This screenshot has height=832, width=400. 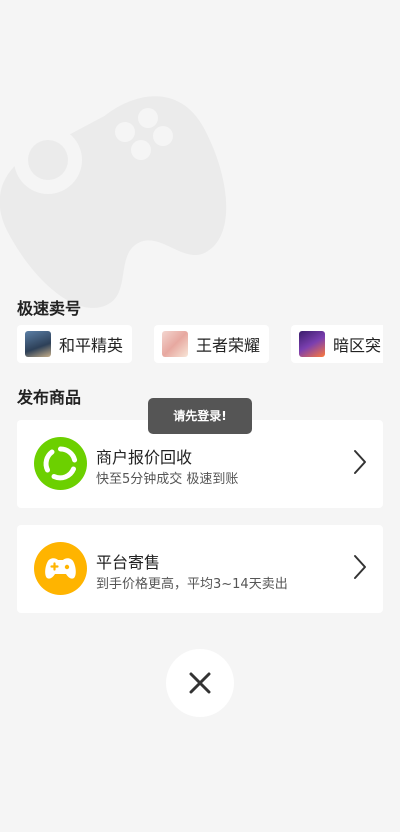 What do you see at coordinates (38, 344) in the screenshot?
I see `game-thumb-peace-elite-icon` at bounding box center [38, 344].